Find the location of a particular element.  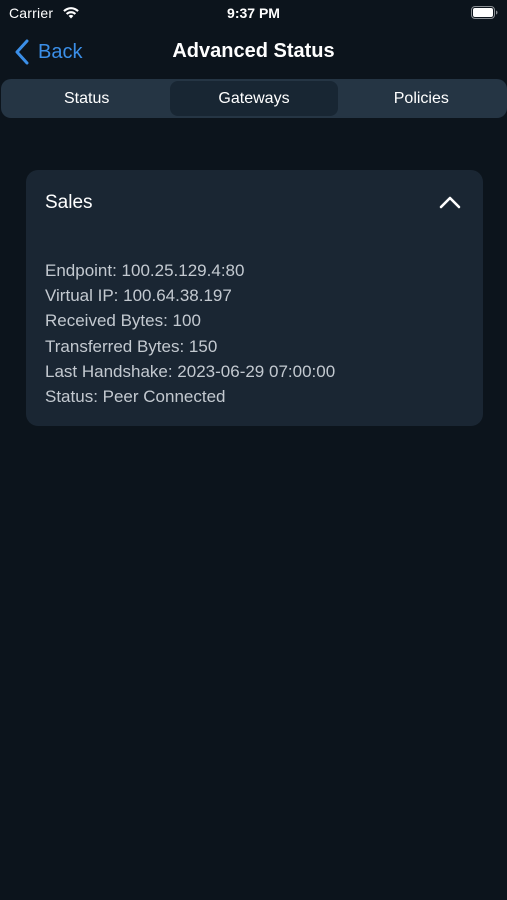

status-bar: Carrier 9:37 PM is located at coordinates (253, 14).